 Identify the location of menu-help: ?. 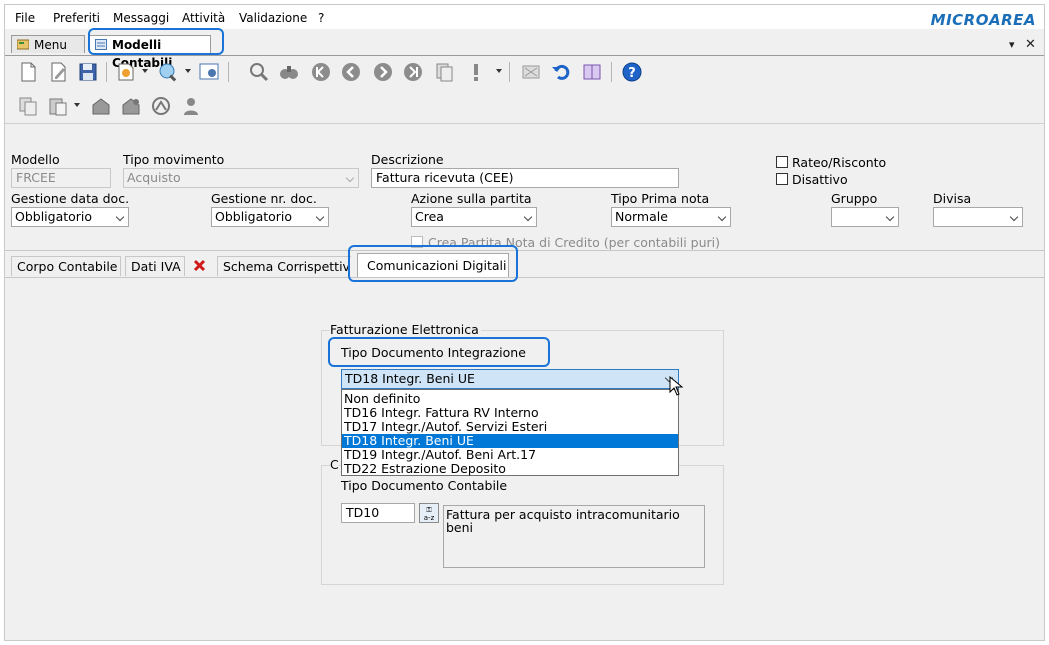
(321, 18).